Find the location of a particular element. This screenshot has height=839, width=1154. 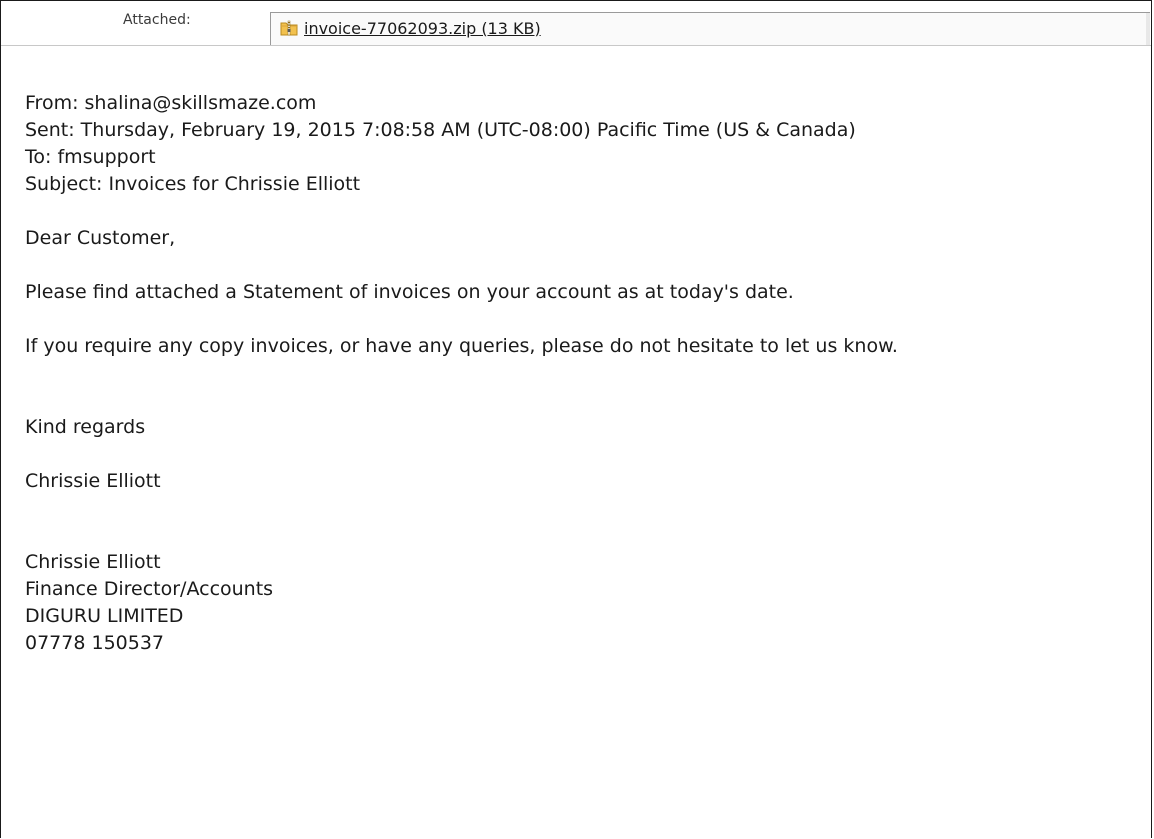

from-line: From: shalina@skillsmaze.com is located at coordinates (171, 103).